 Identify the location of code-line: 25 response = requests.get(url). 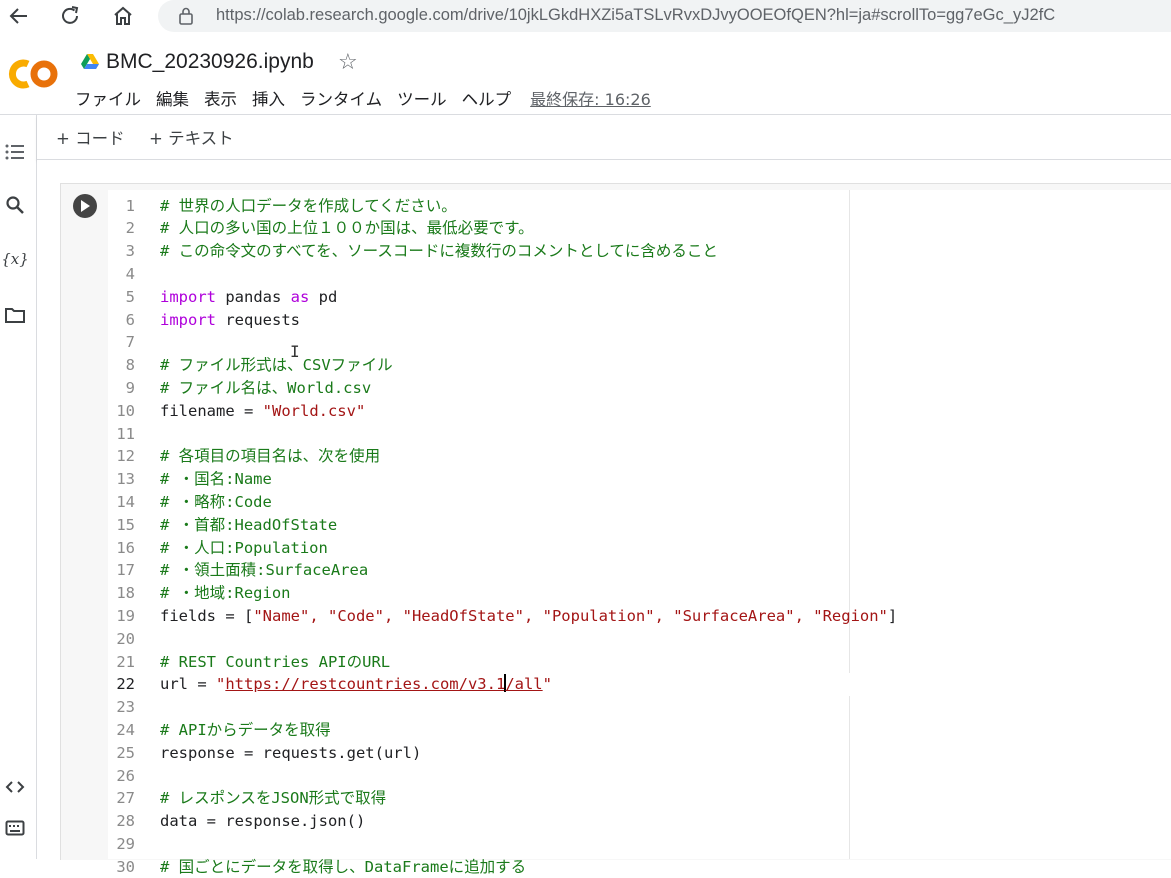
(639, 753).